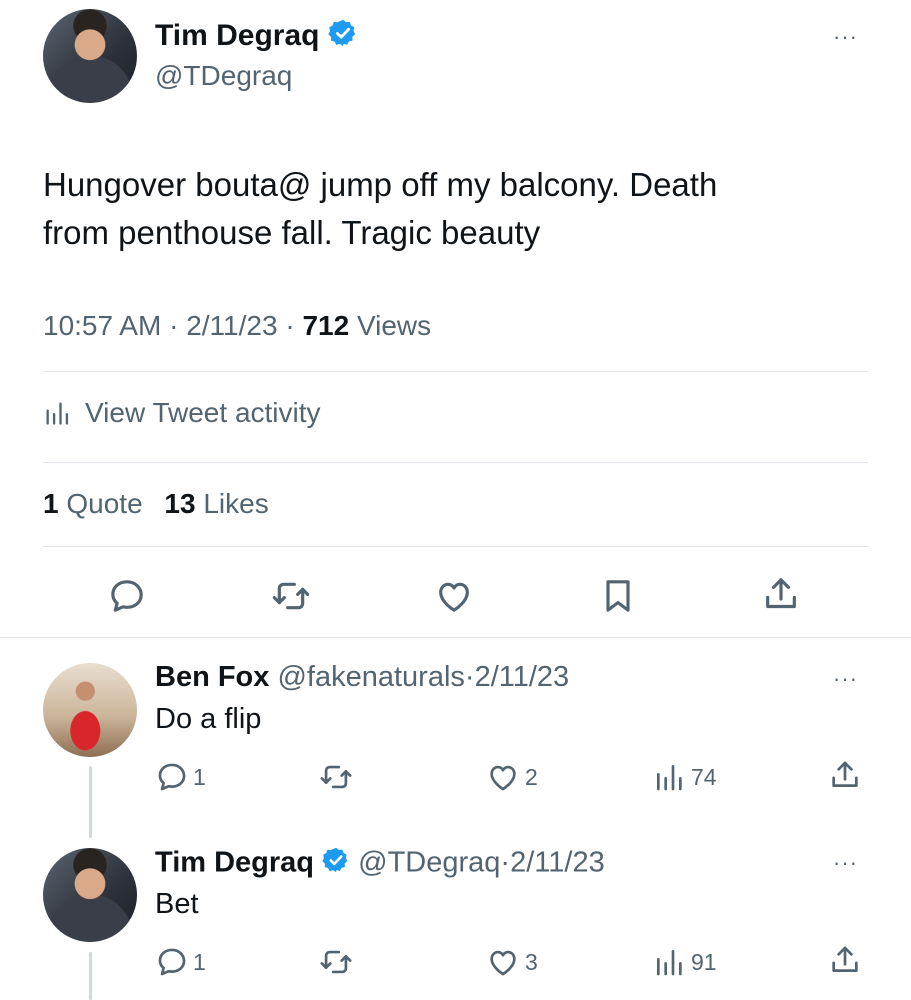 This screenshot has height=1000, width=911. I want to click on likes-stat: 13 Likes, so click(216, 503).